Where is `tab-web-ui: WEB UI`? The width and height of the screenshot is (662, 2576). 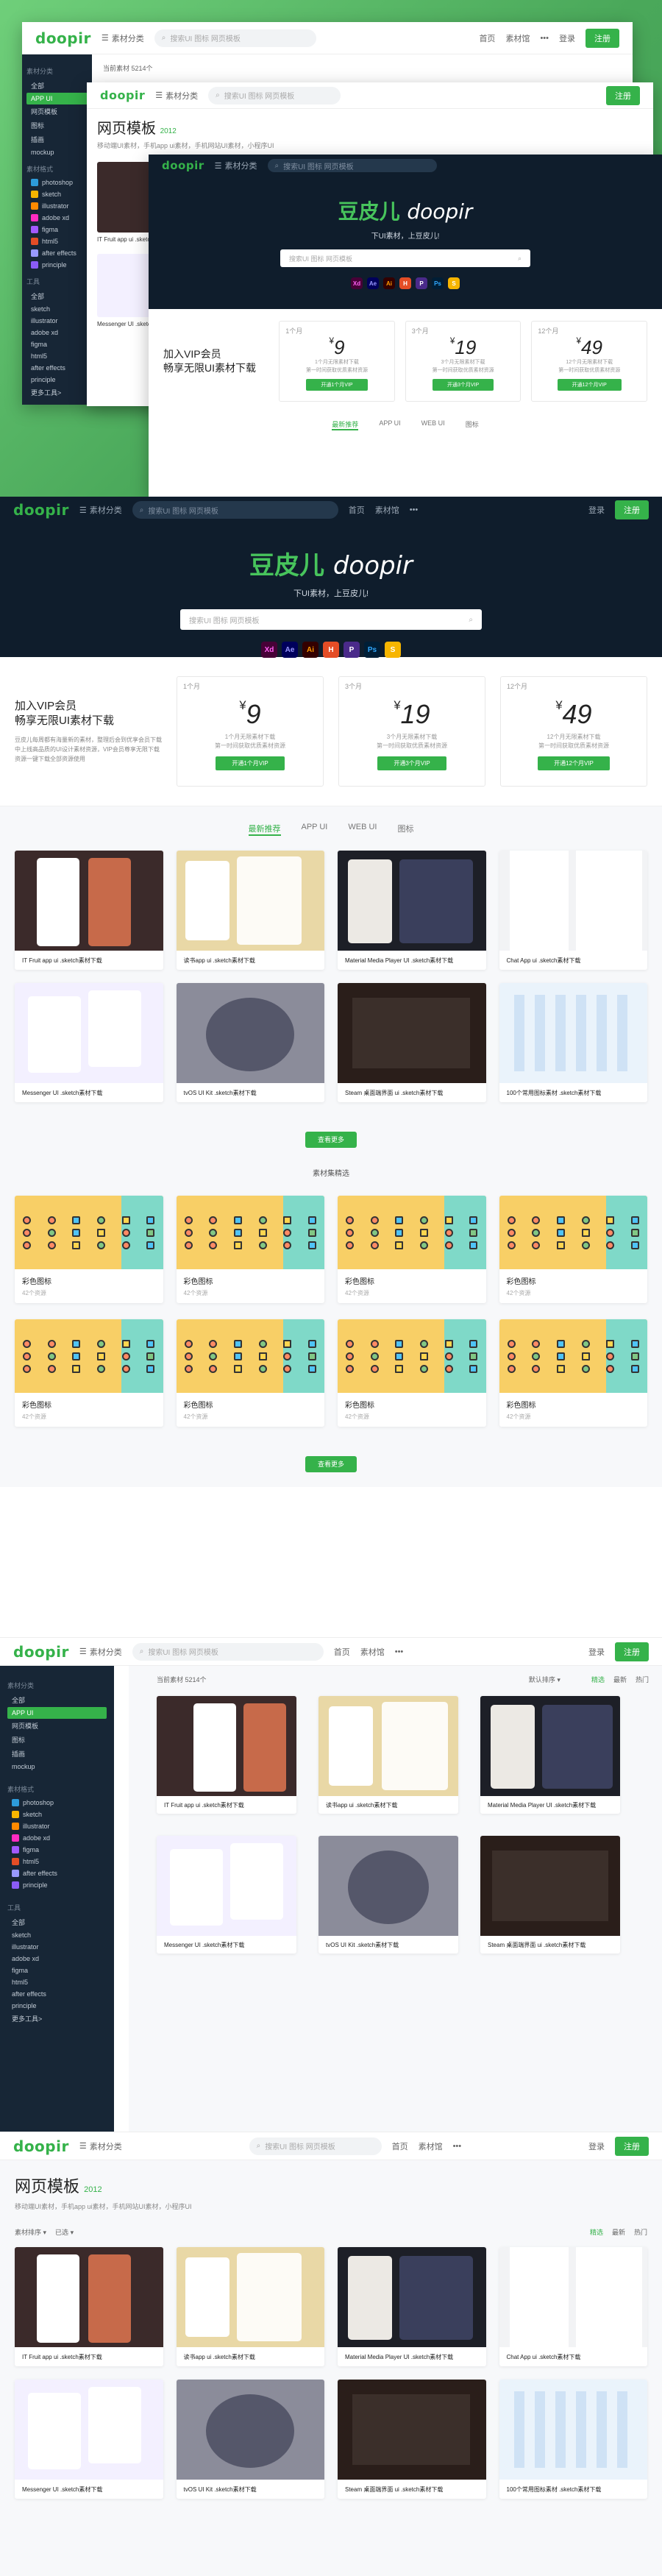 tab-web-ui: WEB UI is located at coordinates (433, 424).